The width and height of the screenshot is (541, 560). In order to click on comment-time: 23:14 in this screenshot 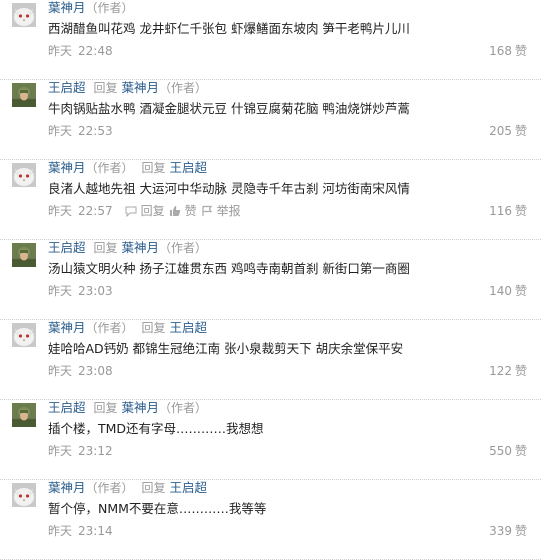, I will do `click(95, 531)`.